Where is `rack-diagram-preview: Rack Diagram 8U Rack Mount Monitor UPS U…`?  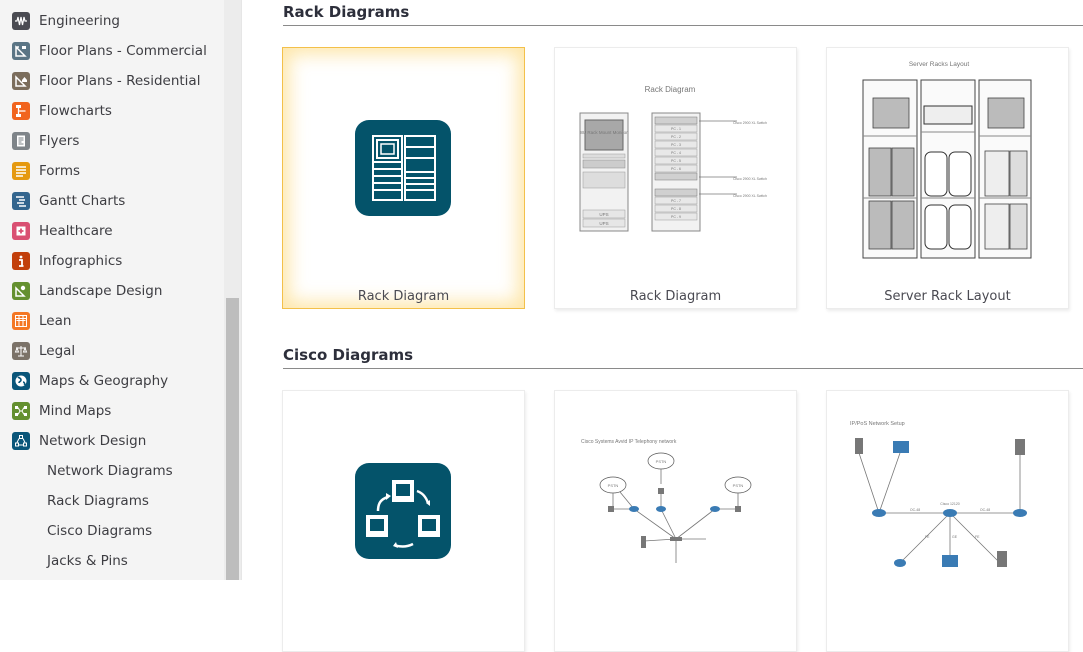 rack-diagram-preview: Rack Diagram 8U Rack Mount Monitor UPS U… is located at coordinates (673, 158).